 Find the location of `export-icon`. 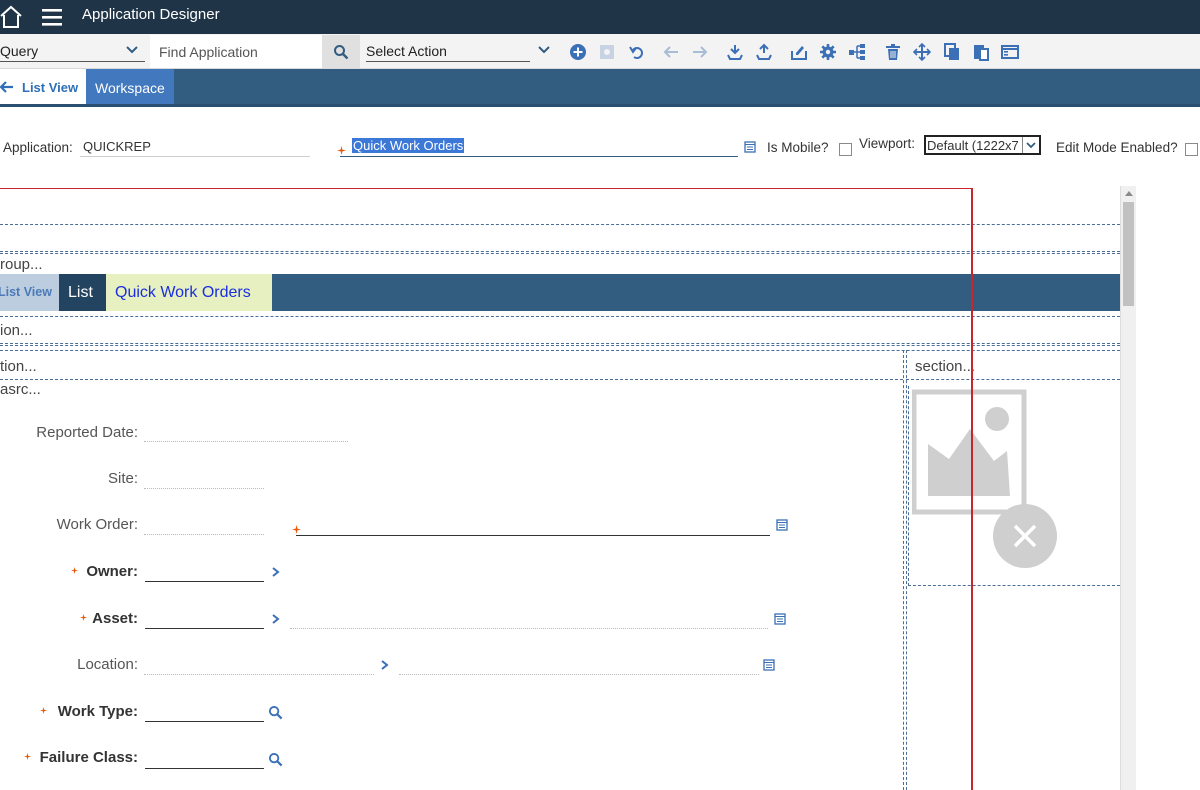

export-icon is located at coordinates (764, 52).